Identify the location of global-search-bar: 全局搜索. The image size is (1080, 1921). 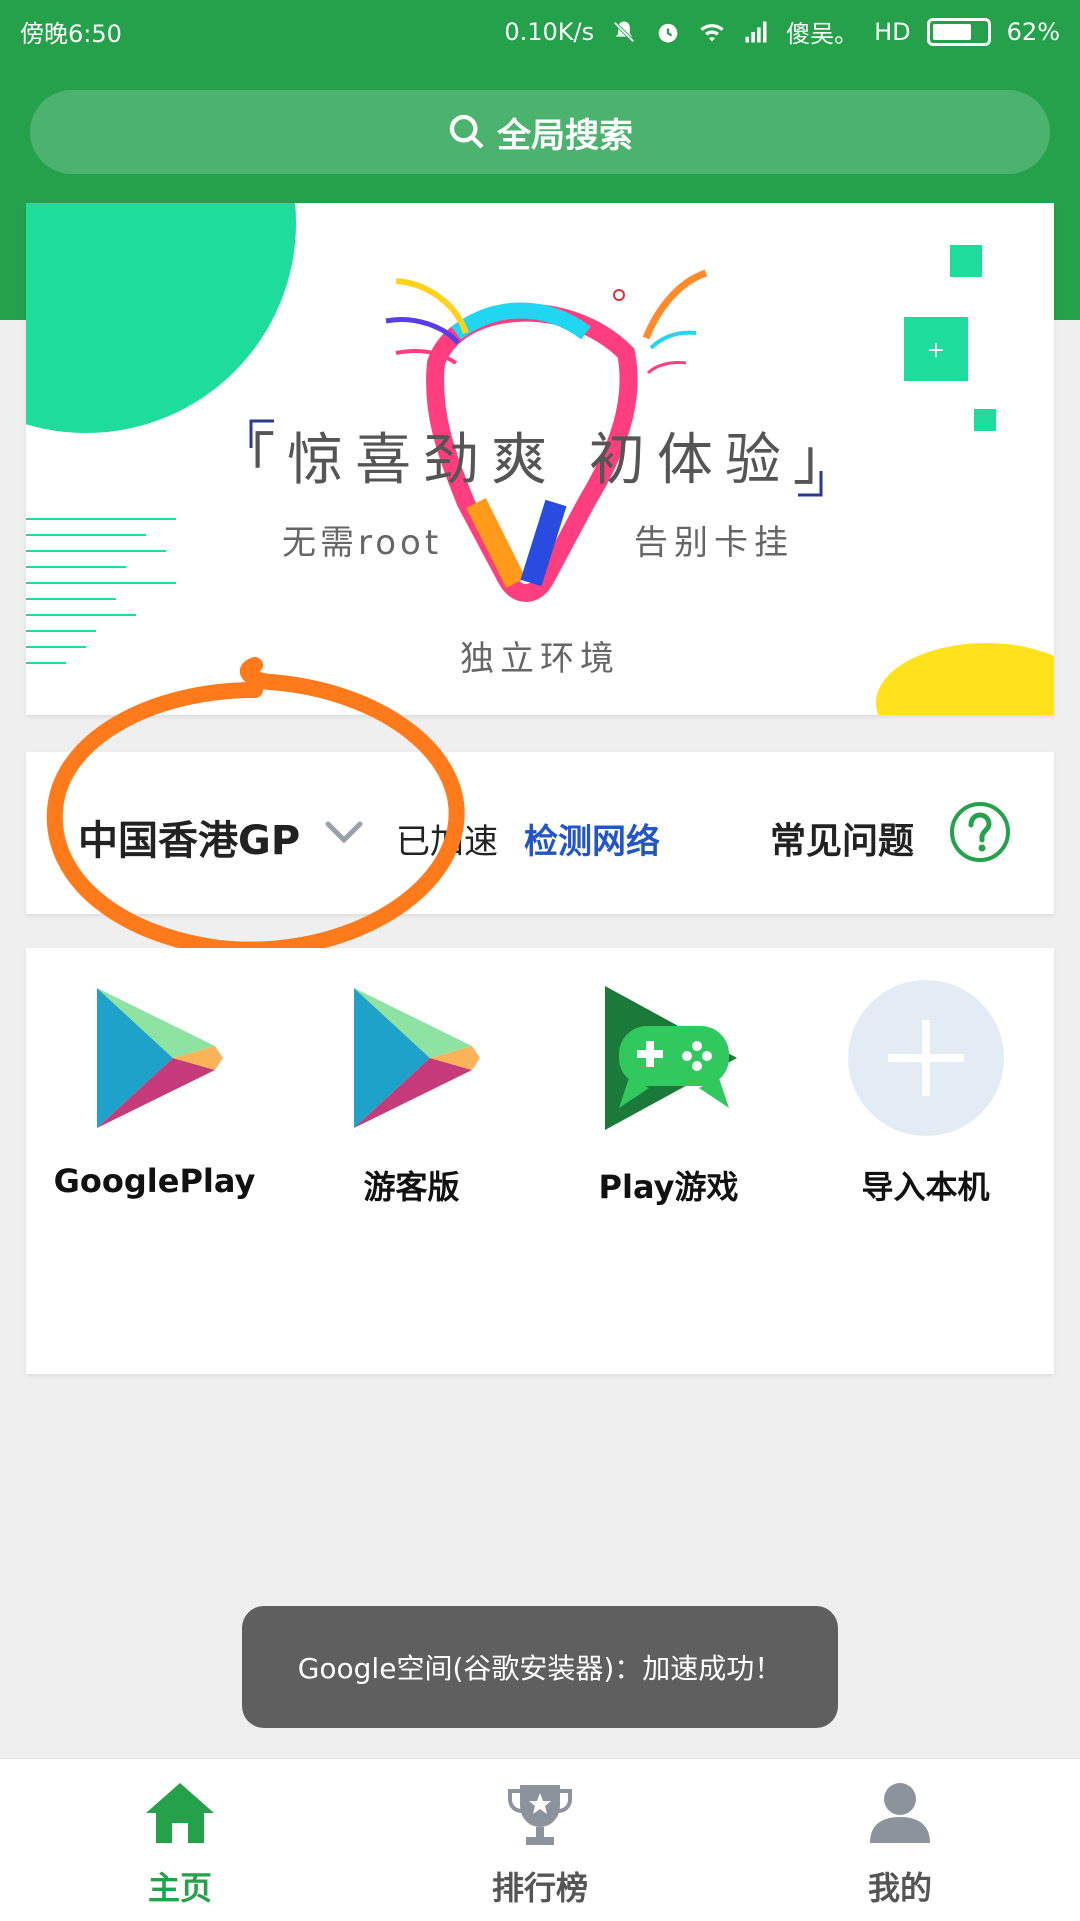
(540, 132).